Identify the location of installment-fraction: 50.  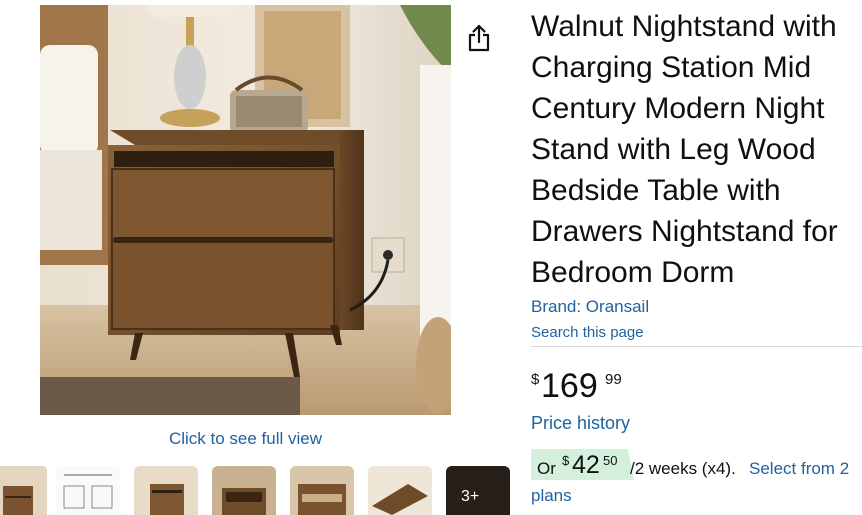
(610, 460).